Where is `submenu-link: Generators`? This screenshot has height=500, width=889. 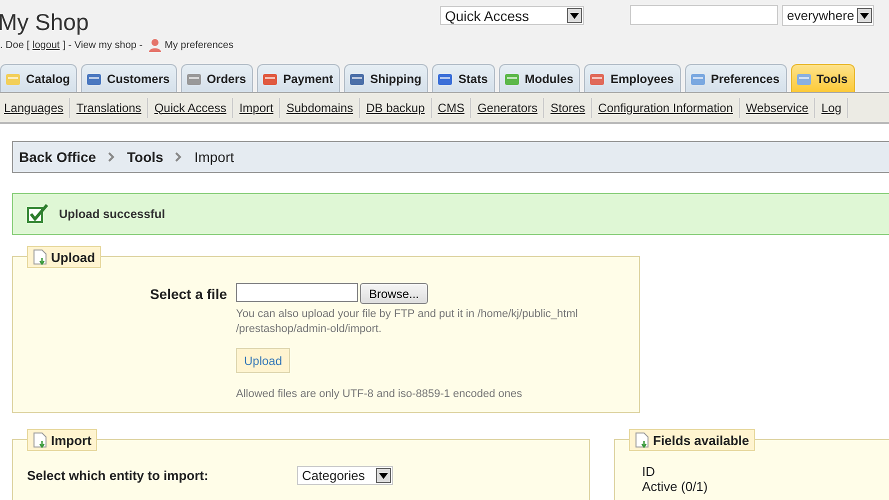 submenu-link: Generators is located at coordinates (507, 108).